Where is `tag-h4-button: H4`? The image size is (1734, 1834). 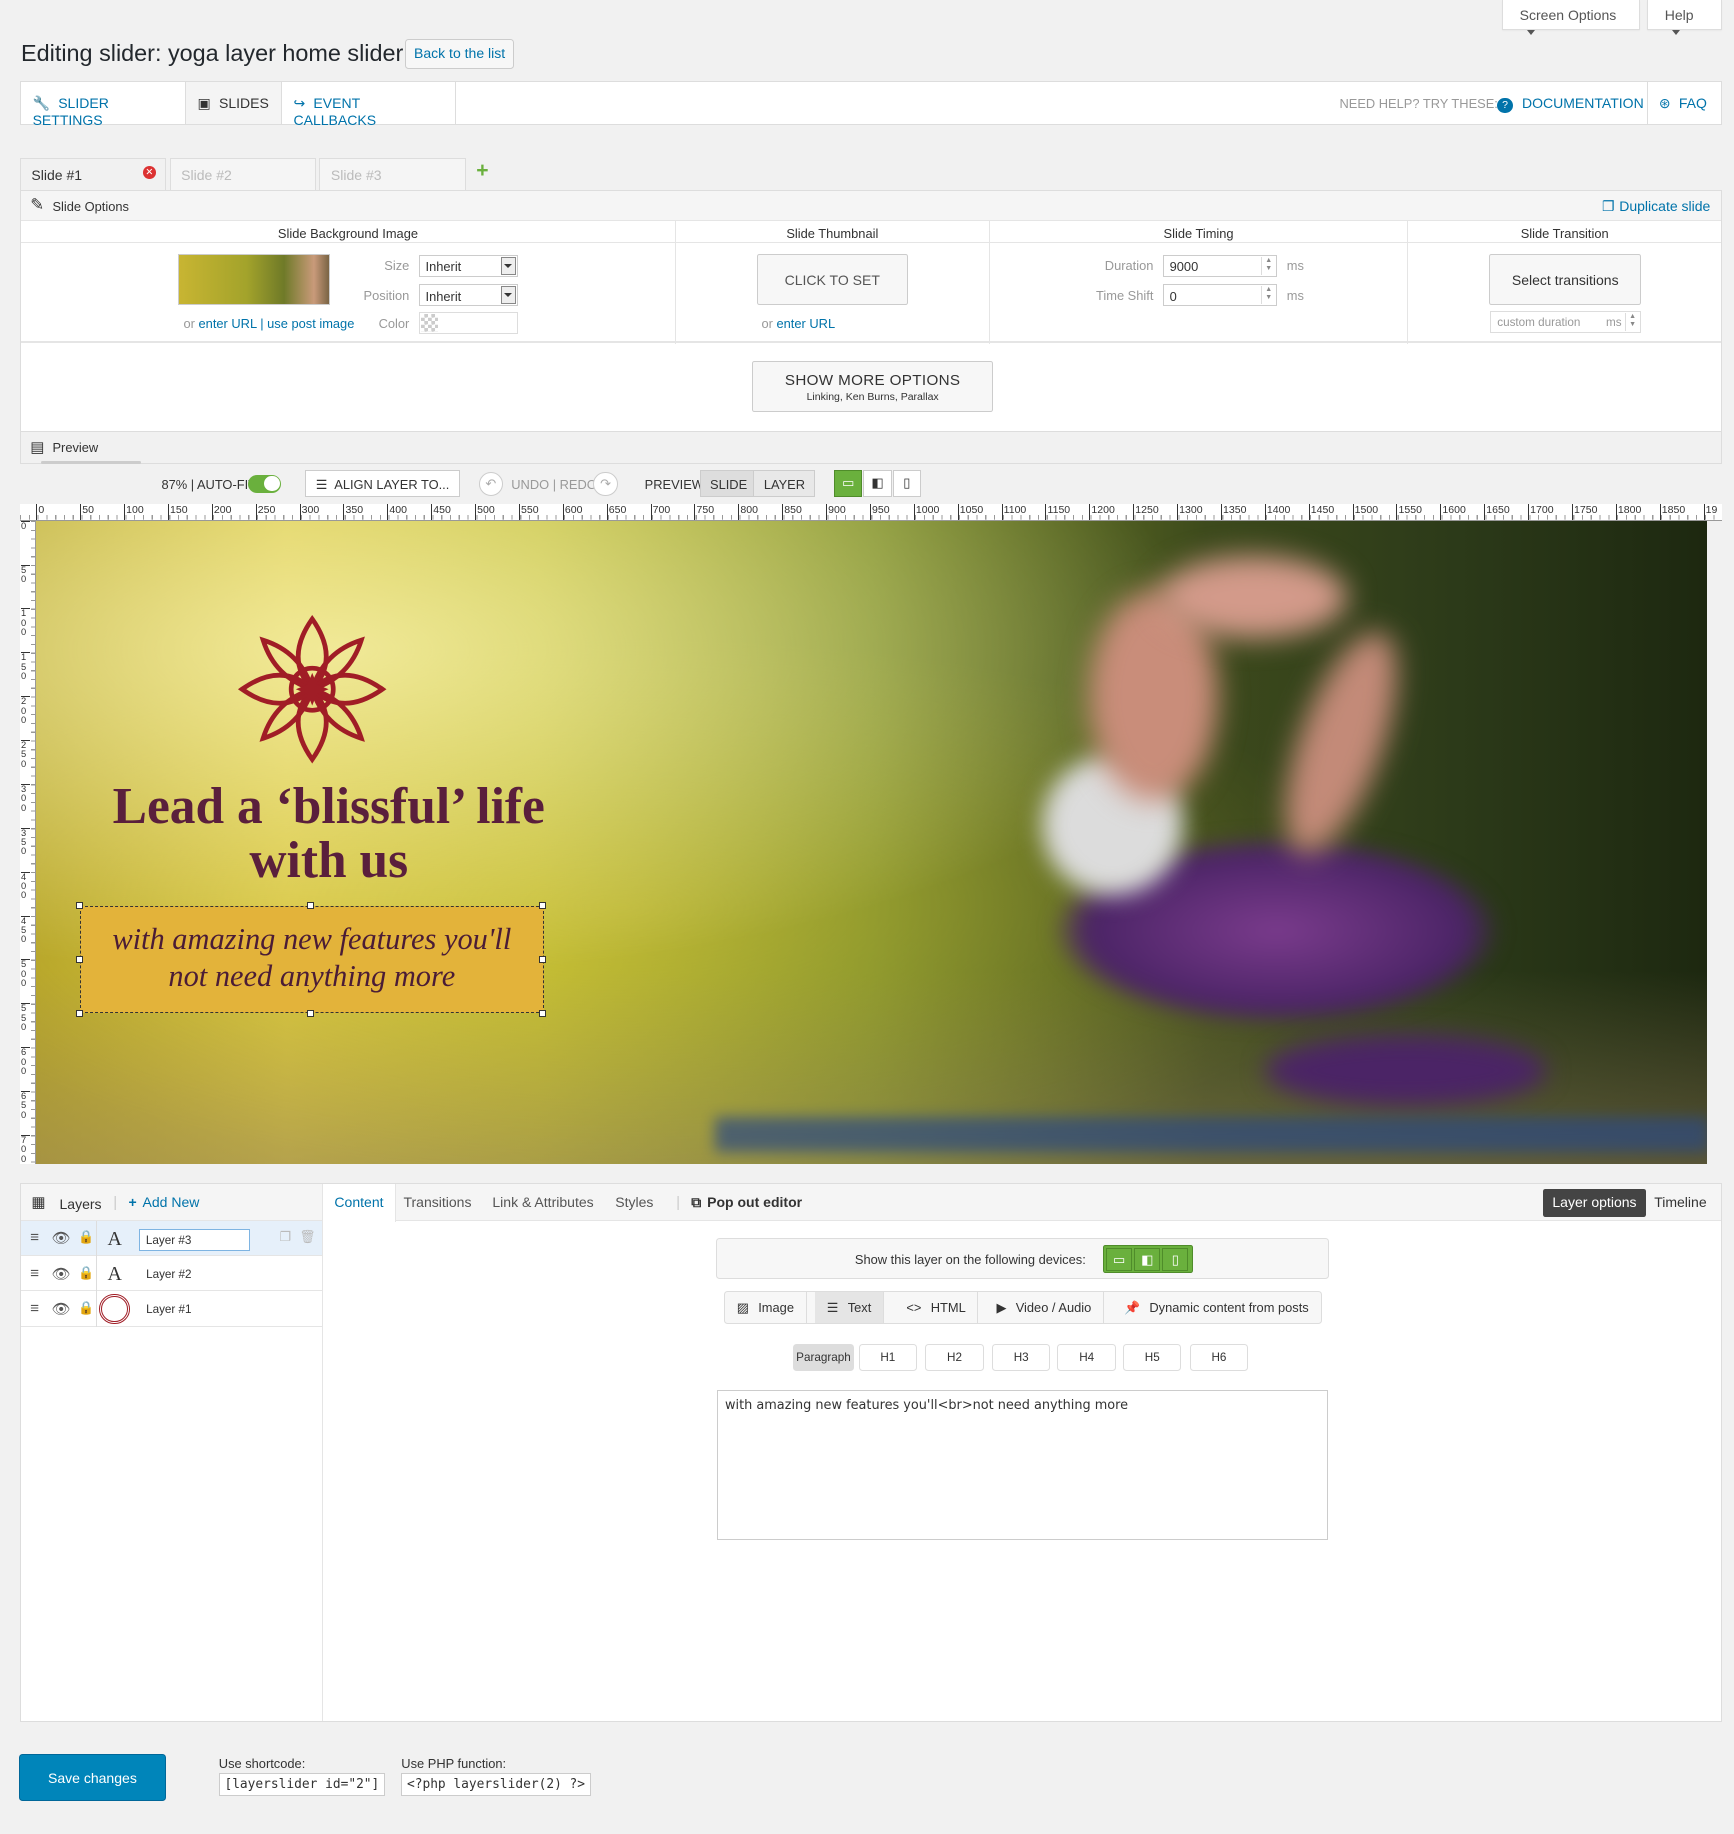
tag-h4-button: H4 is located at coordinates (1086, 1358).